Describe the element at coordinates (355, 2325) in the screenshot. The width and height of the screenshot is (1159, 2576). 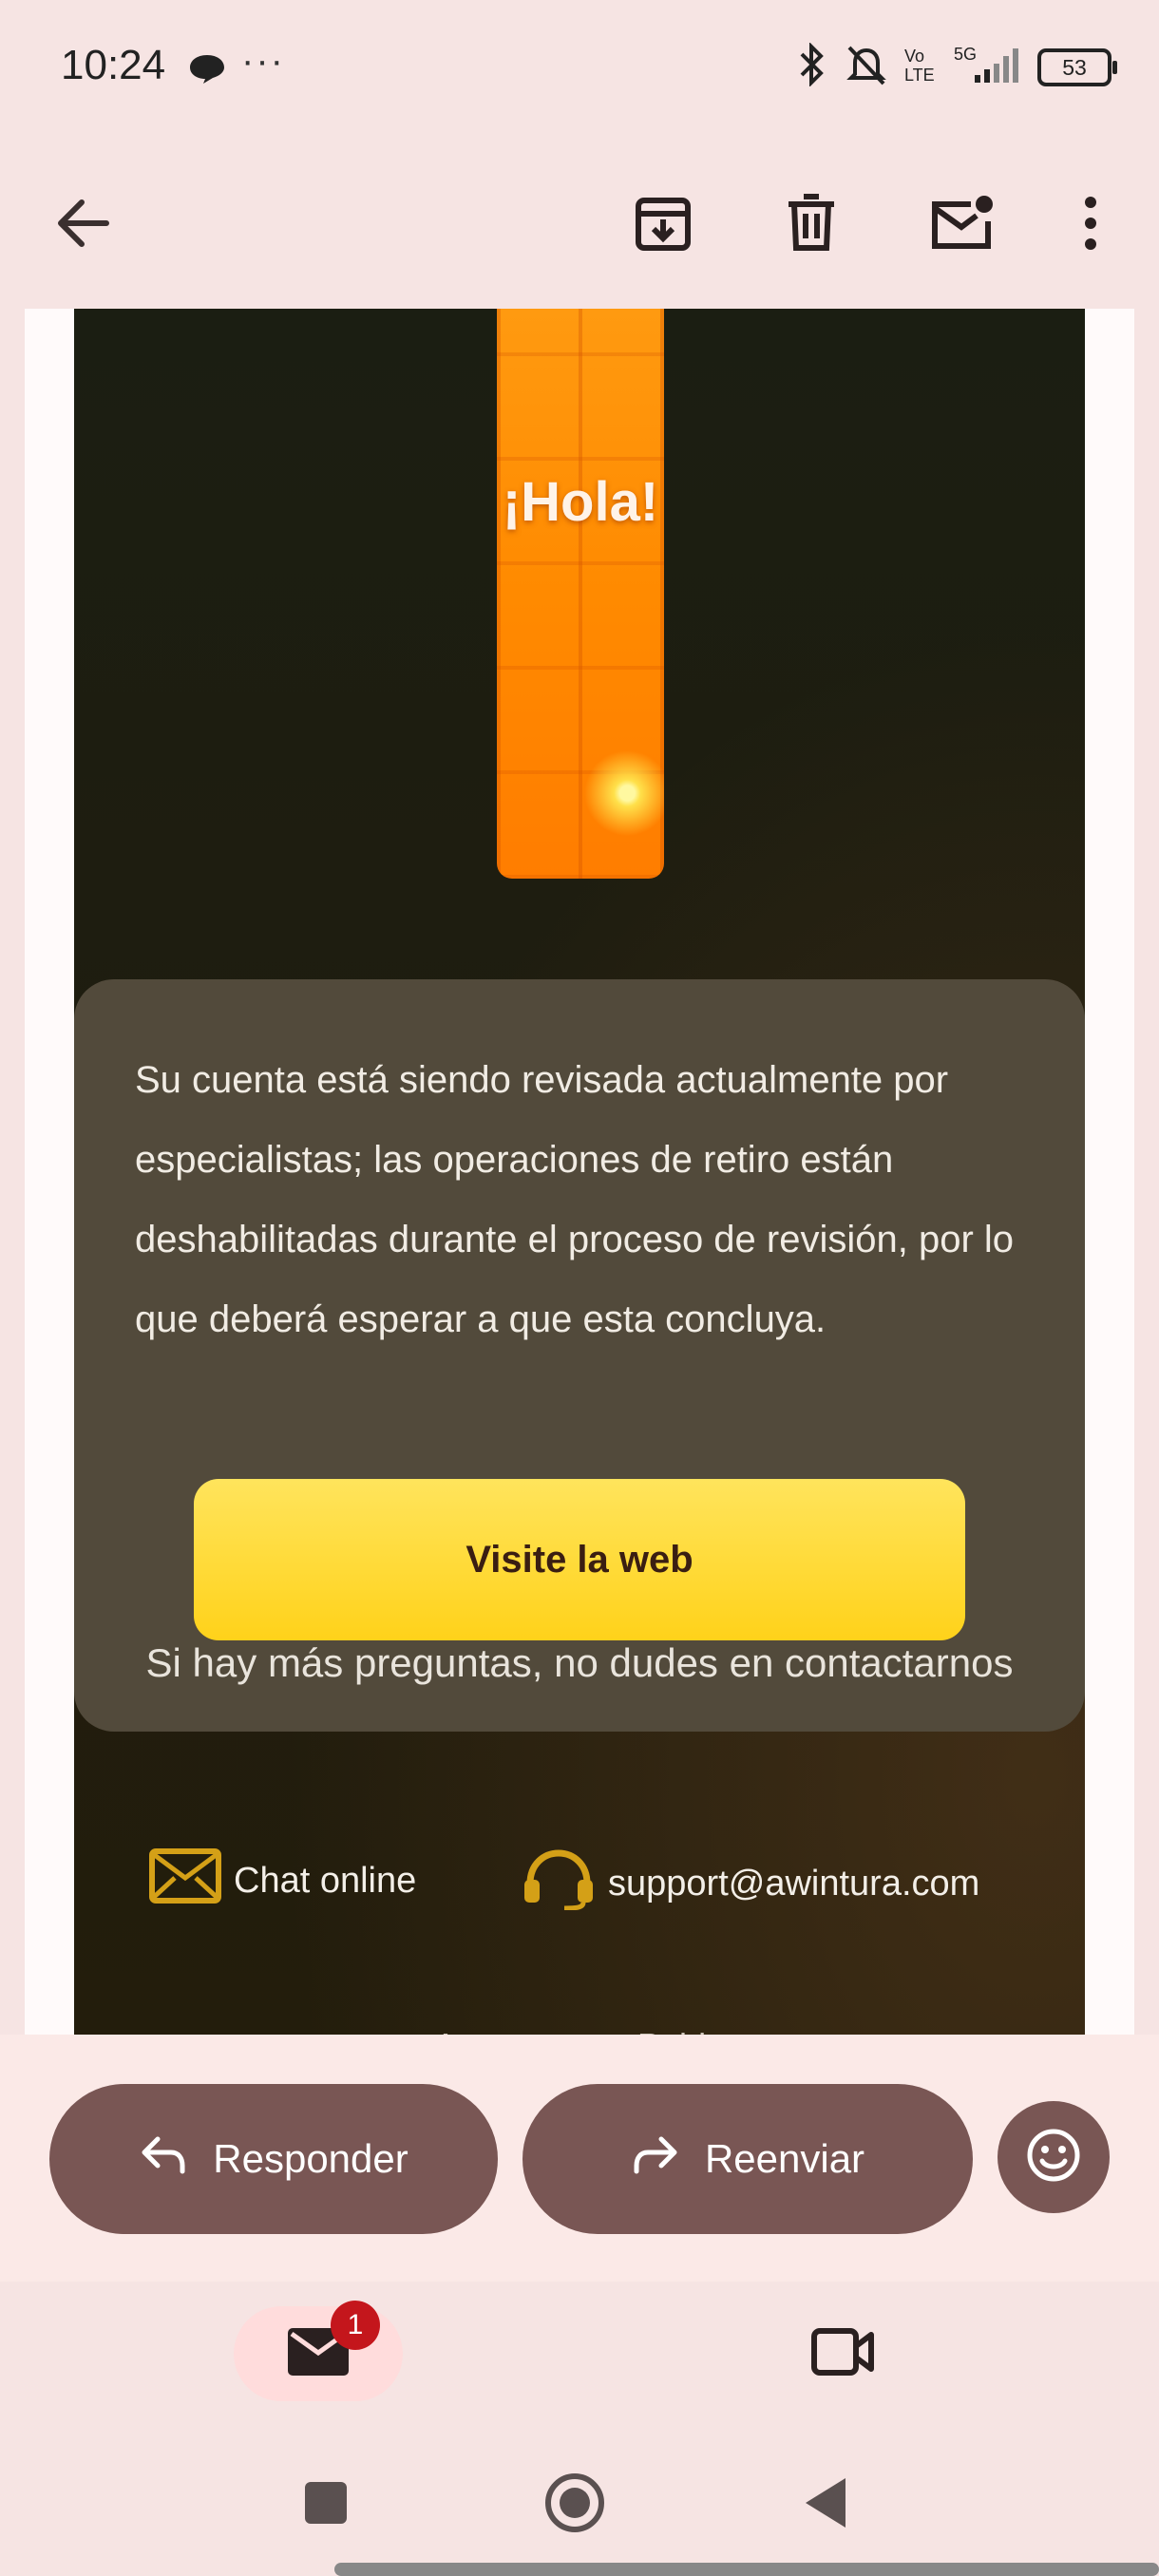
I see `unread-badge: 1` at that location.